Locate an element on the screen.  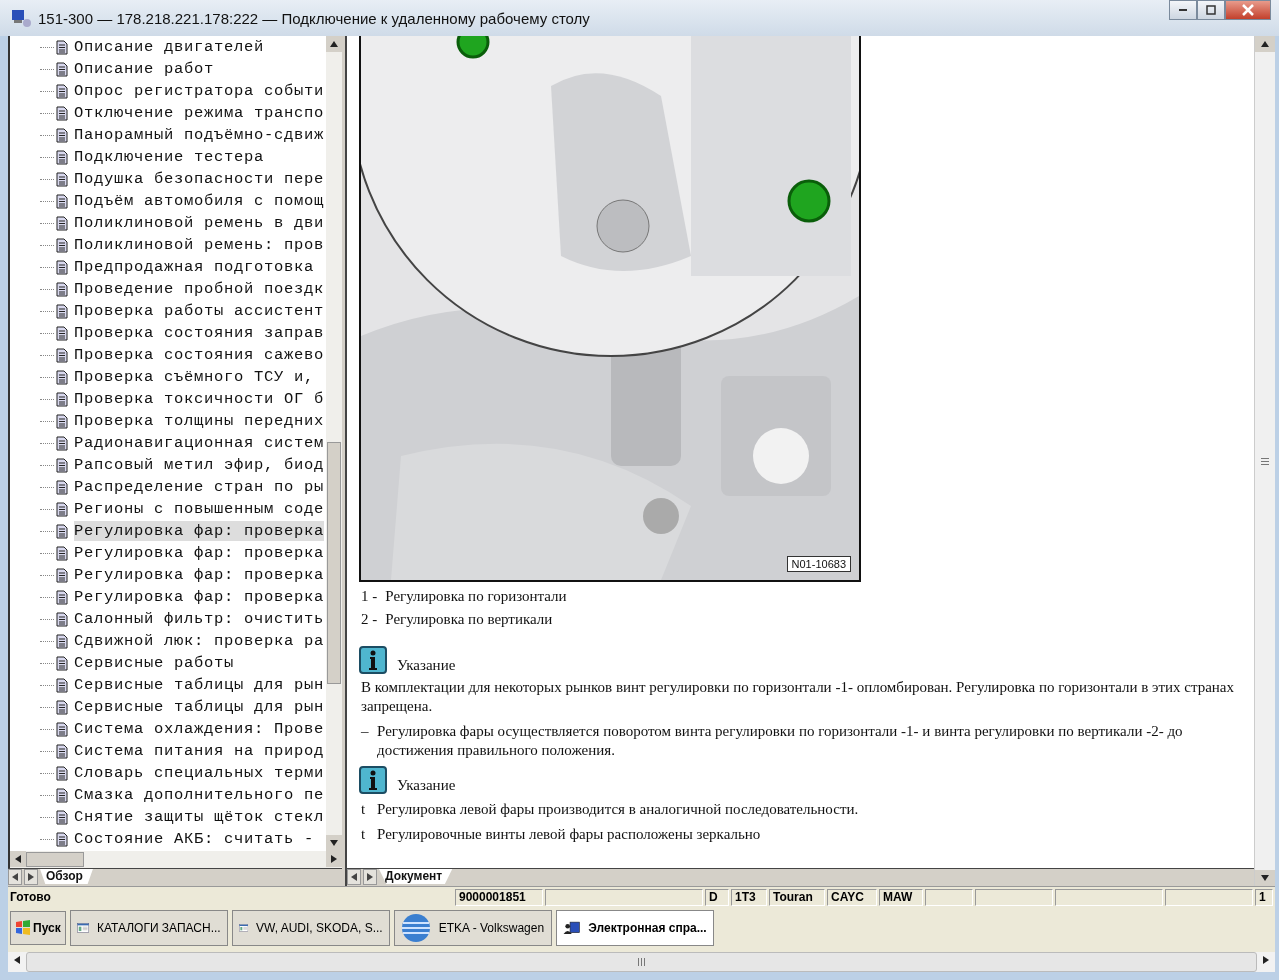
info-icon is located at coordinates (373, 780).